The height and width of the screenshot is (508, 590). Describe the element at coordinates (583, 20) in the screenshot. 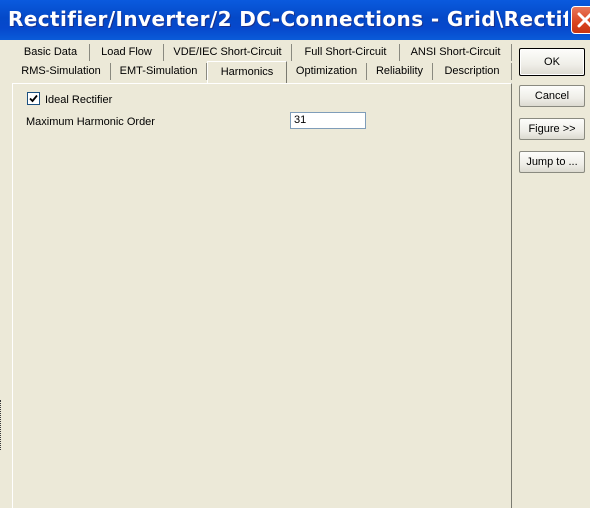

I see `close-icon` at that location.